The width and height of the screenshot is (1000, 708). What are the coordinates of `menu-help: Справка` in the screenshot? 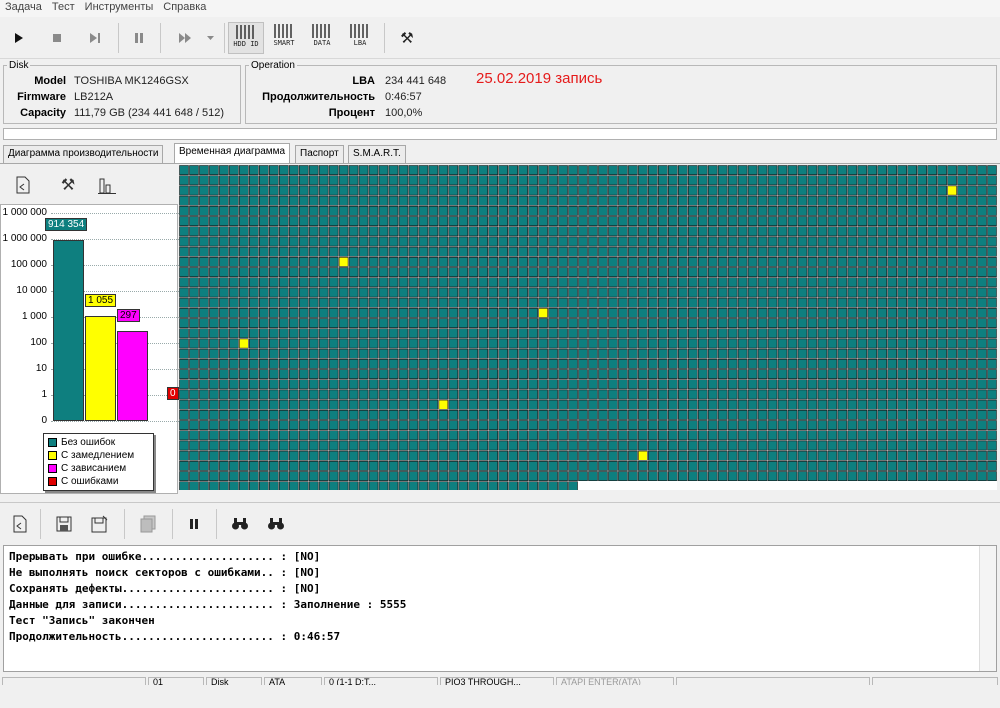 It's located at (184, 6).